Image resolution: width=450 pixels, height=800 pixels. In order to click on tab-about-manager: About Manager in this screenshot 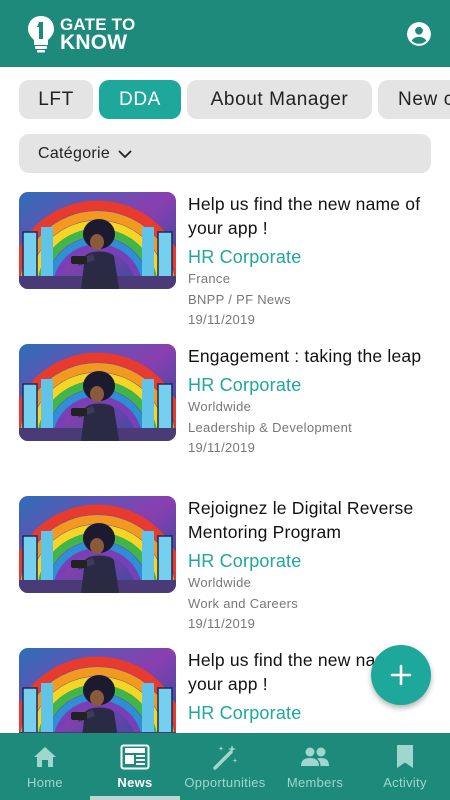, I will do `click(279, 99)`.